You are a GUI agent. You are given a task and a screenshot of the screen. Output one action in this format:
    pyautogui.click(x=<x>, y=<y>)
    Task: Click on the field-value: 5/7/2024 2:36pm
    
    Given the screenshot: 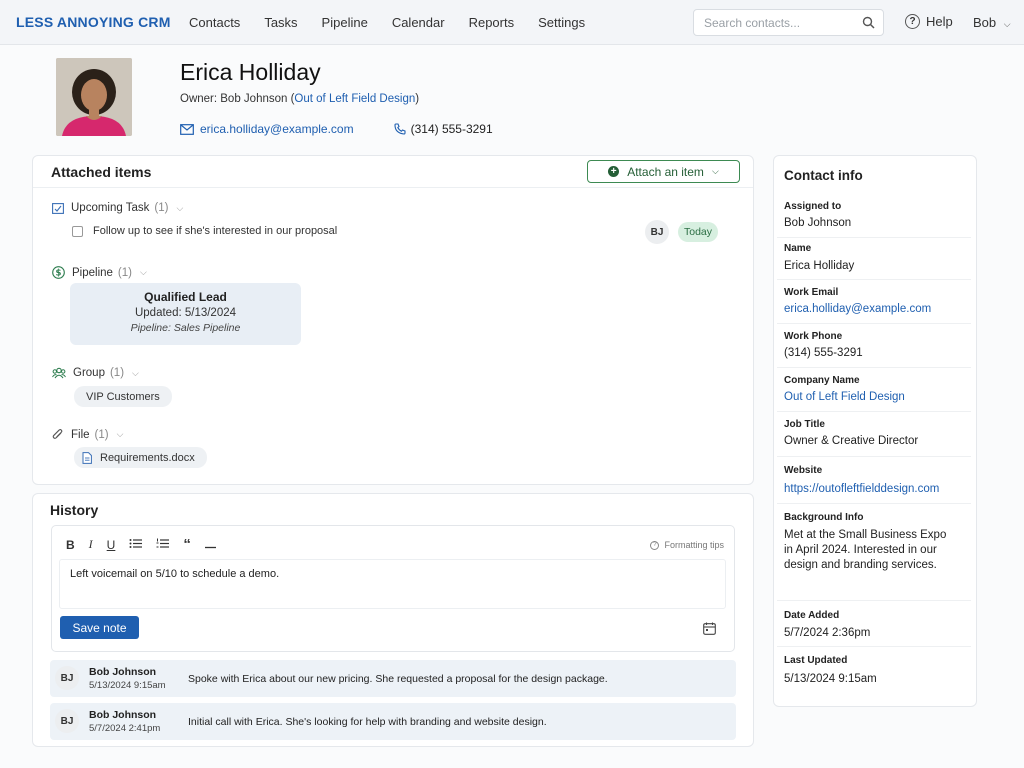 What is the action you would take?
    pyautogui.click(x=827, y=633)
    